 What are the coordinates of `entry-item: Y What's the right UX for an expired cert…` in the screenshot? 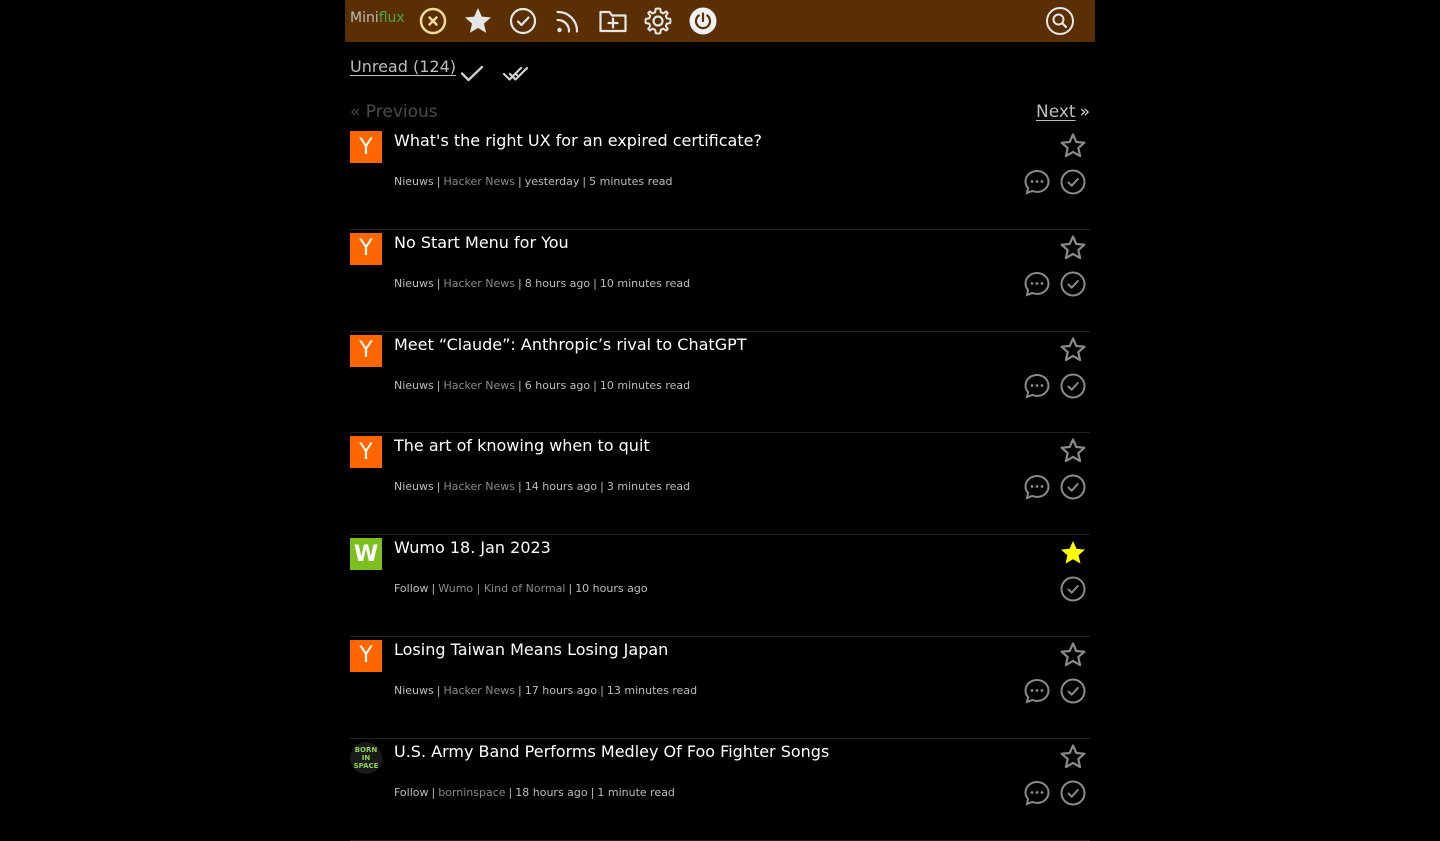 It's located at (720, 179).